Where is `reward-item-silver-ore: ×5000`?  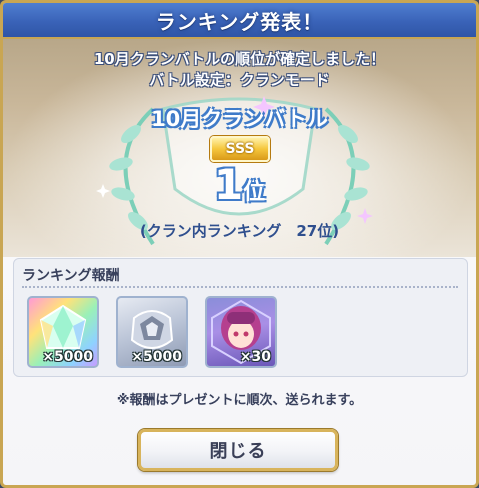 reward-item-silver-ore: ×5000 is located at coordinates (152, 332).